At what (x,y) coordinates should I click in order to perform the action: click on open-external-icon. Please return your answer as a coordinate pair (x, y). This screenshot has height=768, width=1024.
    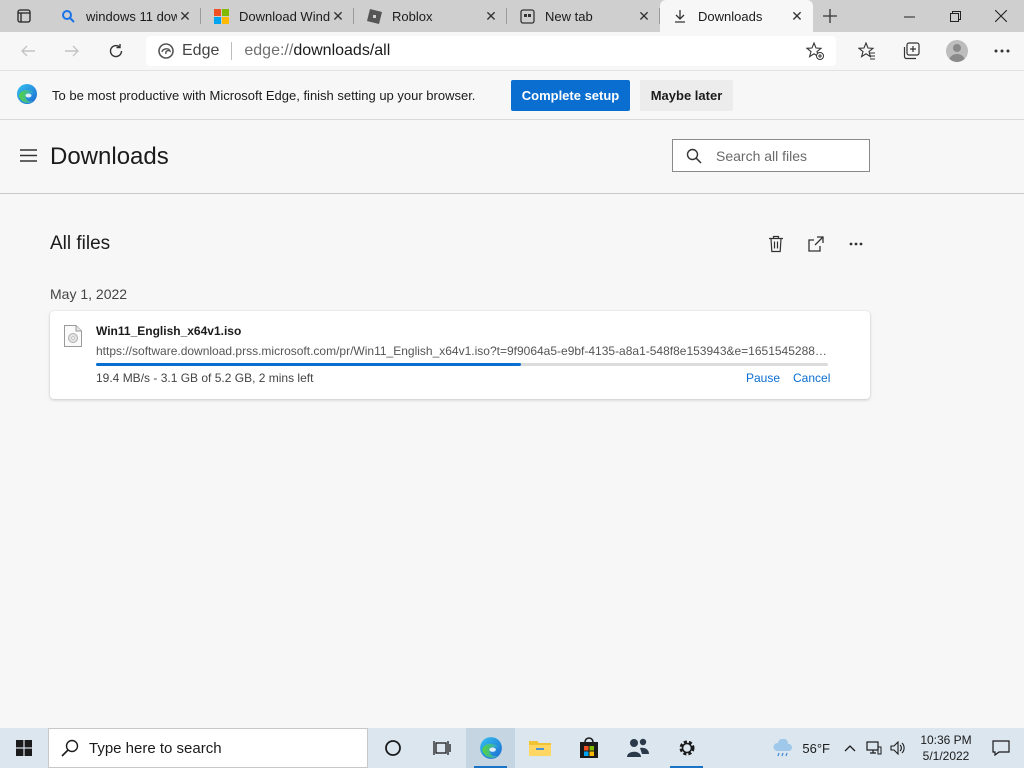
    Looking at the image, I should click on (816, 244).